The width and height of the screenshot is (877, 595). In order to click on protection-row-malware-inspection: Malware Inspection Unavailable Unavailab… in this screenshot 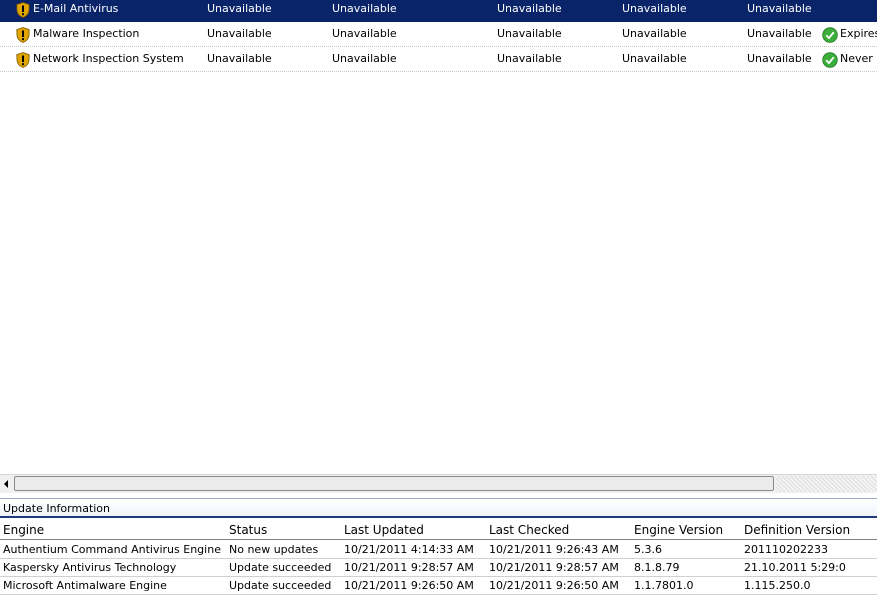, I will do `click(438, 35)`.